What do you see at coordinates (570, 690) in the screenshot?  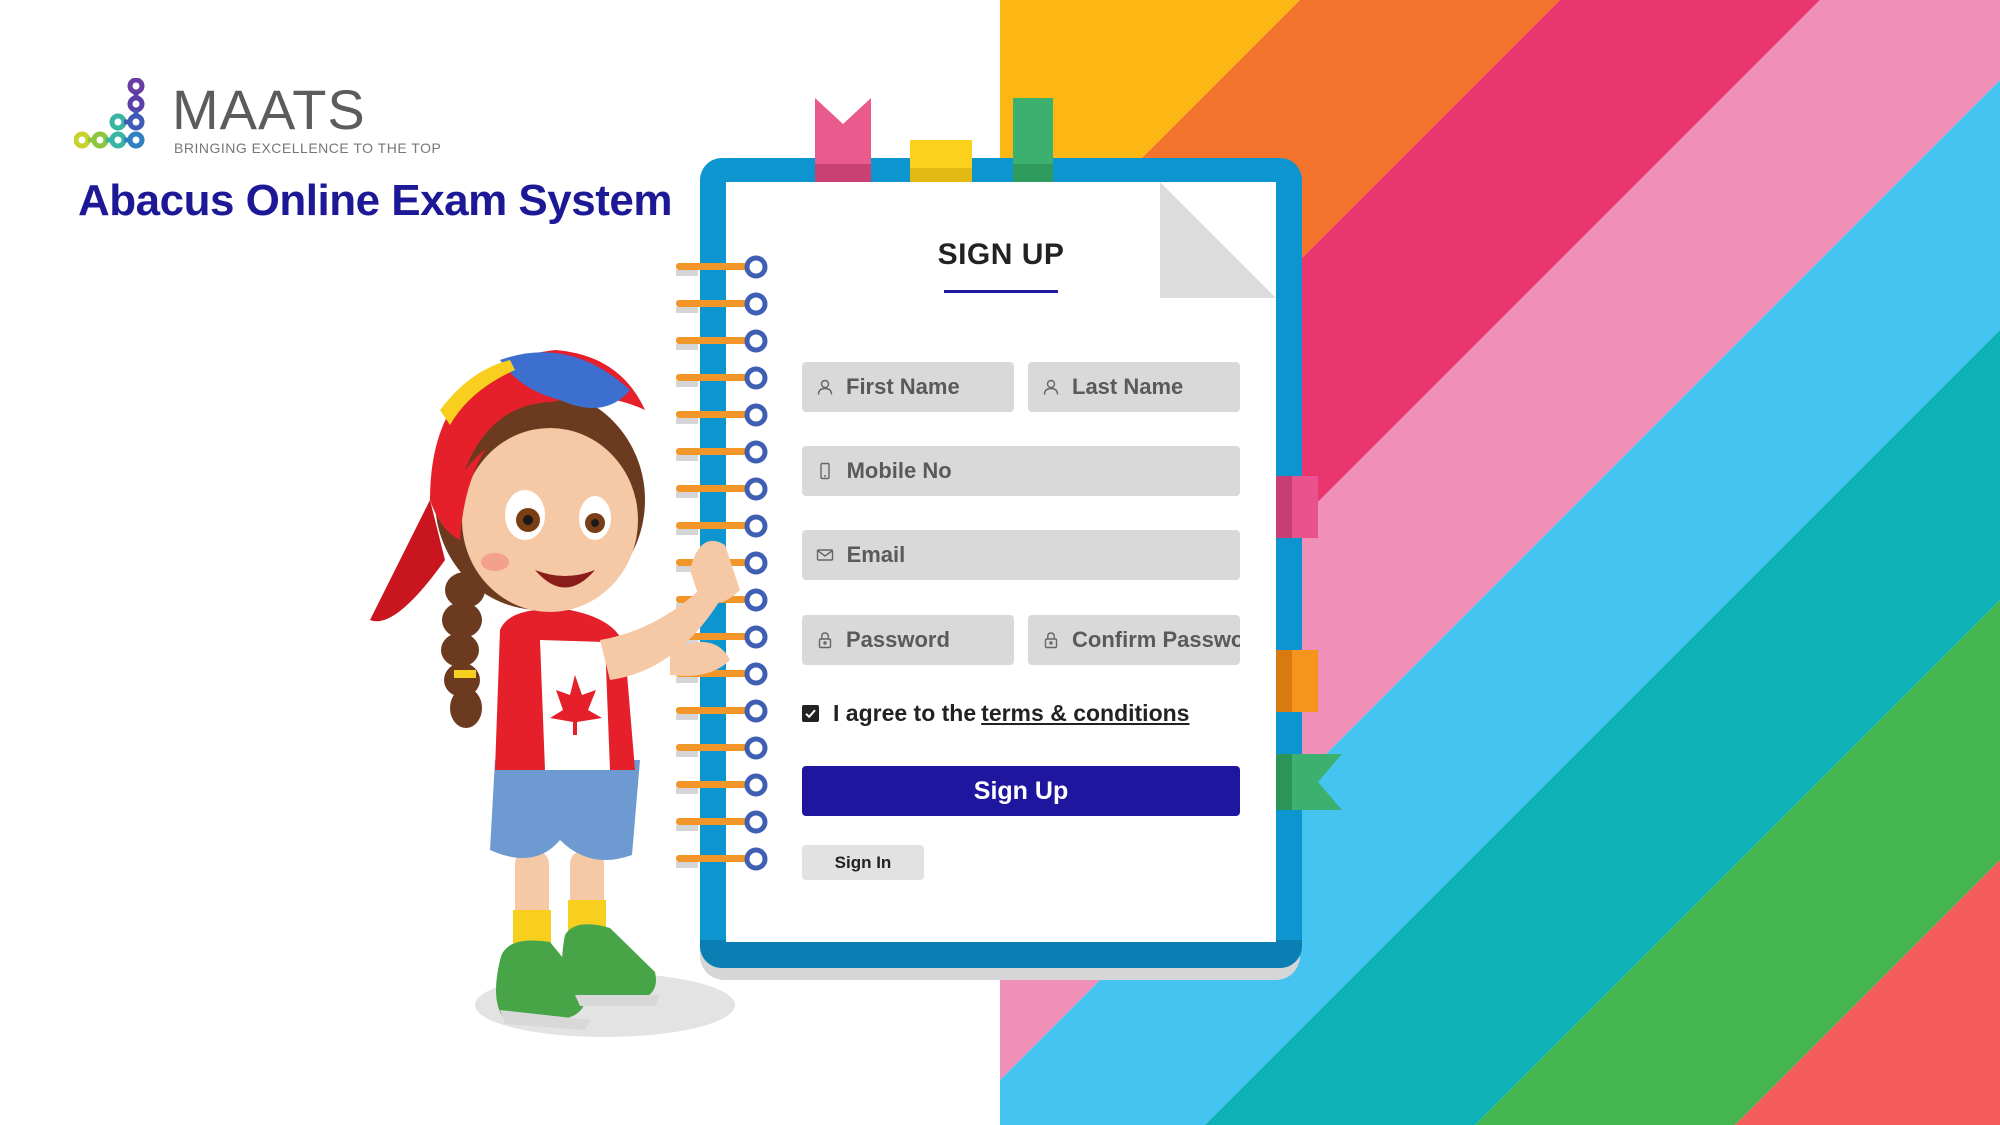 I see `girl-illustration` at bounding box center [570, 690].